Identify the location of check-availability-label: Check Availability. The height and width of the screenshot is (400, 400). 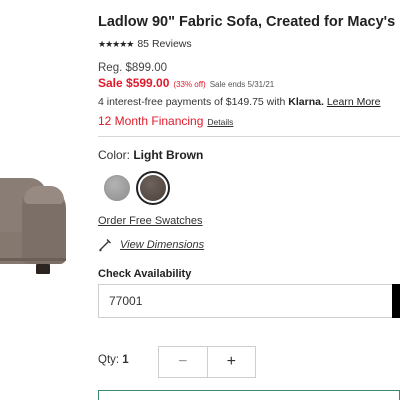
(145, 274).